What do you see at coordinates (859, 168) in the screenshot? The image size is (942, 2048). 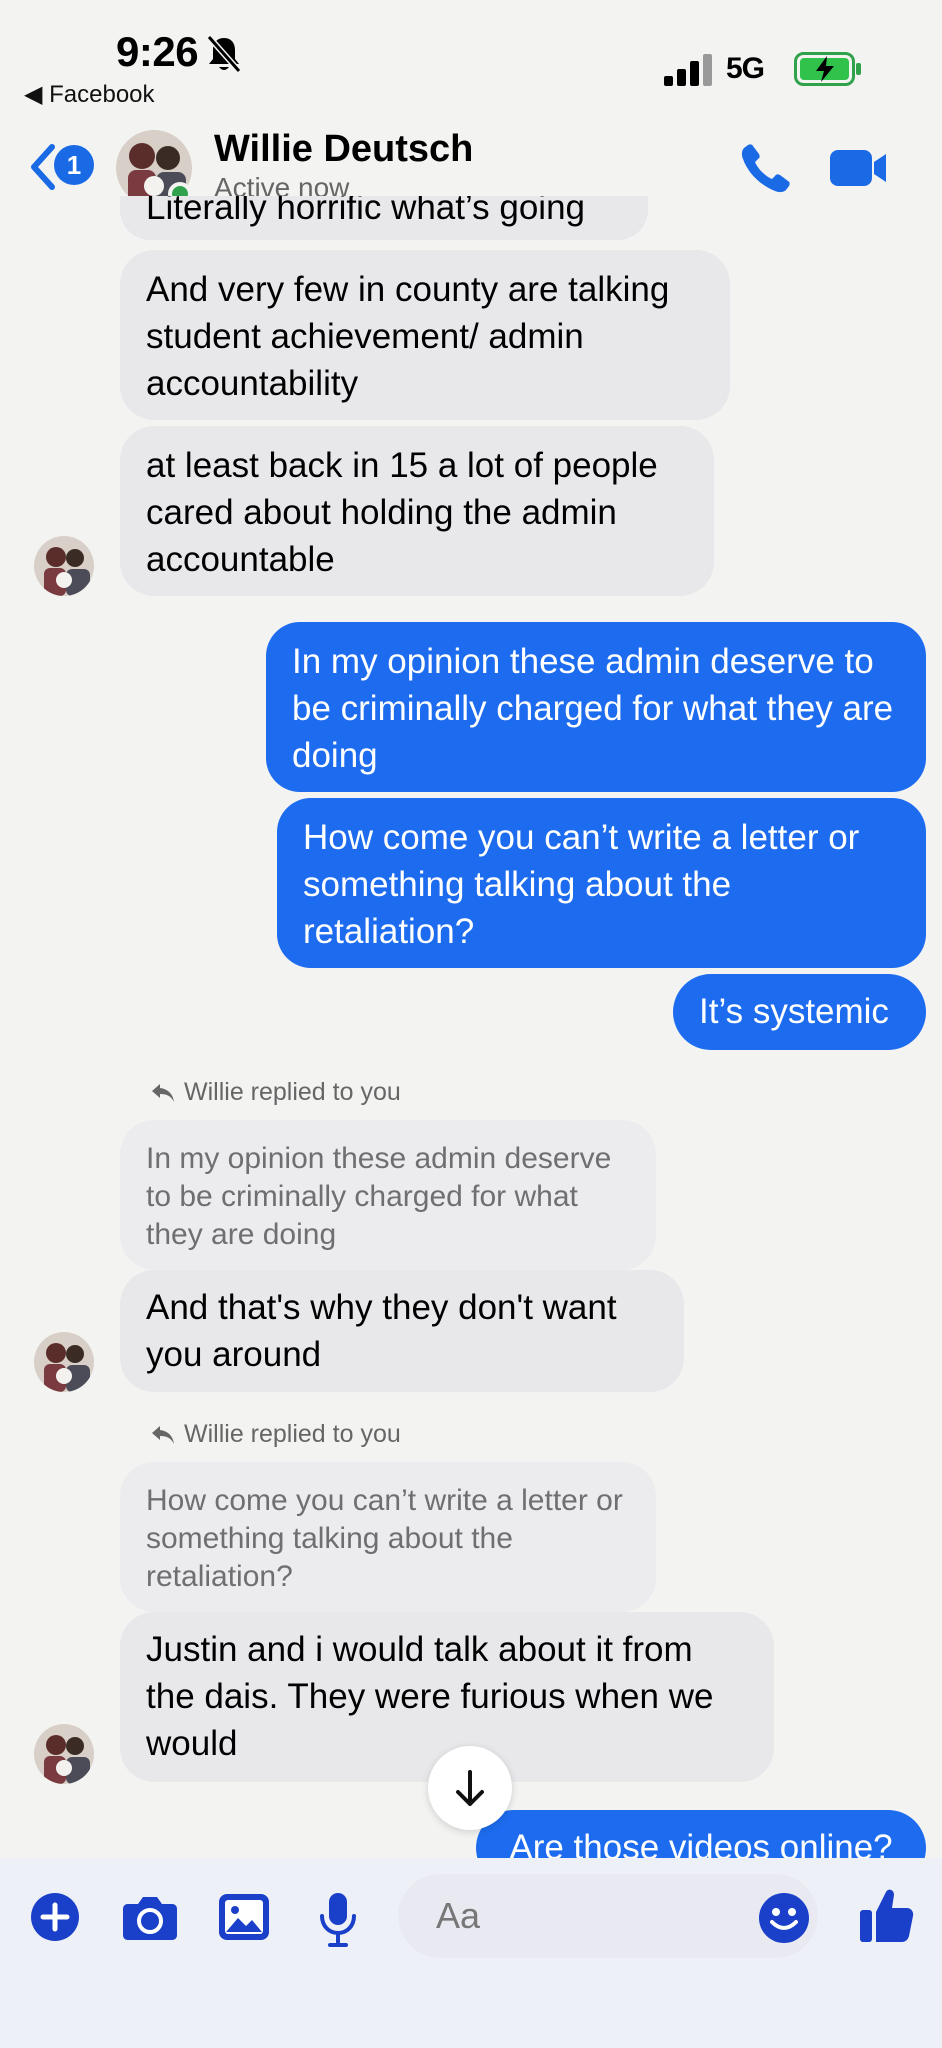 I see `video-icon` at bounding box center [859, 168].